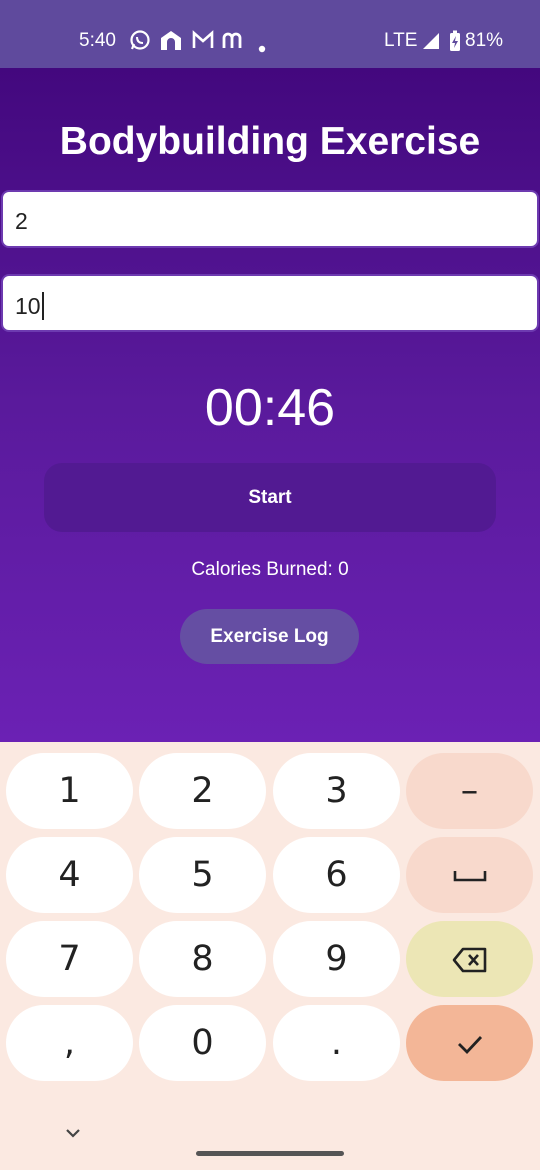 This screenshot has width=540, height=1170. I want to click on text-caret, so click(42, 306).